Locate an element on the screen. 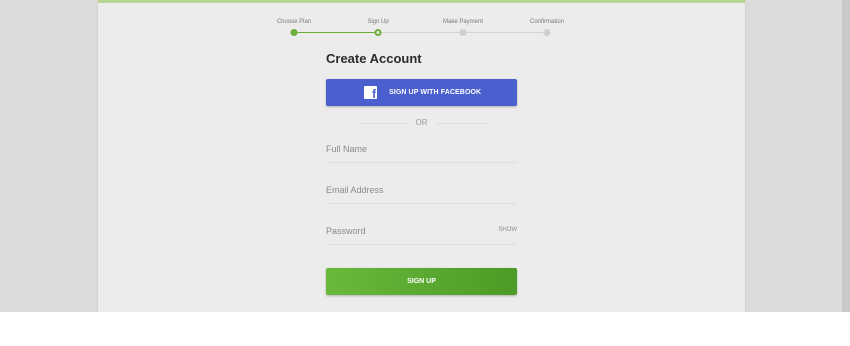 The height and width of the screenshot is (346, 850). signup-button-label: SIGN UP is located at coordinates (421, 281).